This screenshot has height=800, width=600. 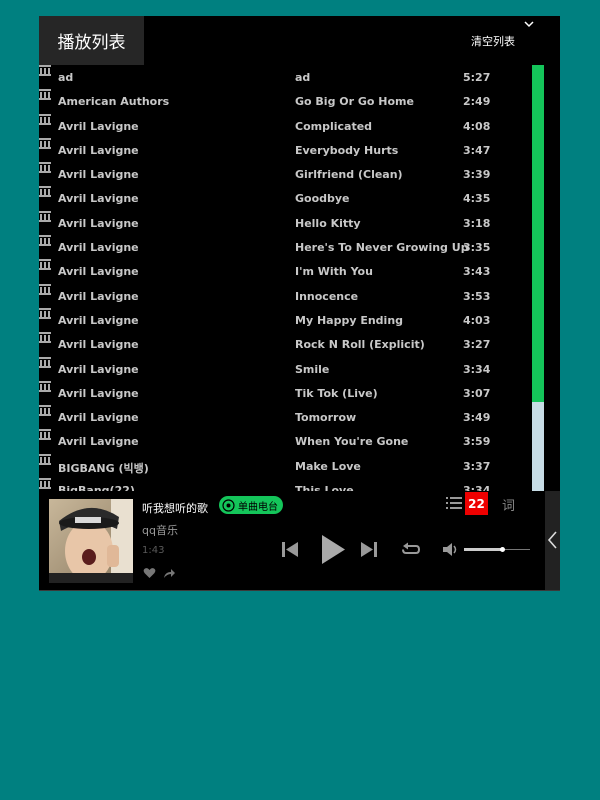 I want to click on playlist-row: Avril Lavigne Complicated 4:08, so click(x=292, y=125).